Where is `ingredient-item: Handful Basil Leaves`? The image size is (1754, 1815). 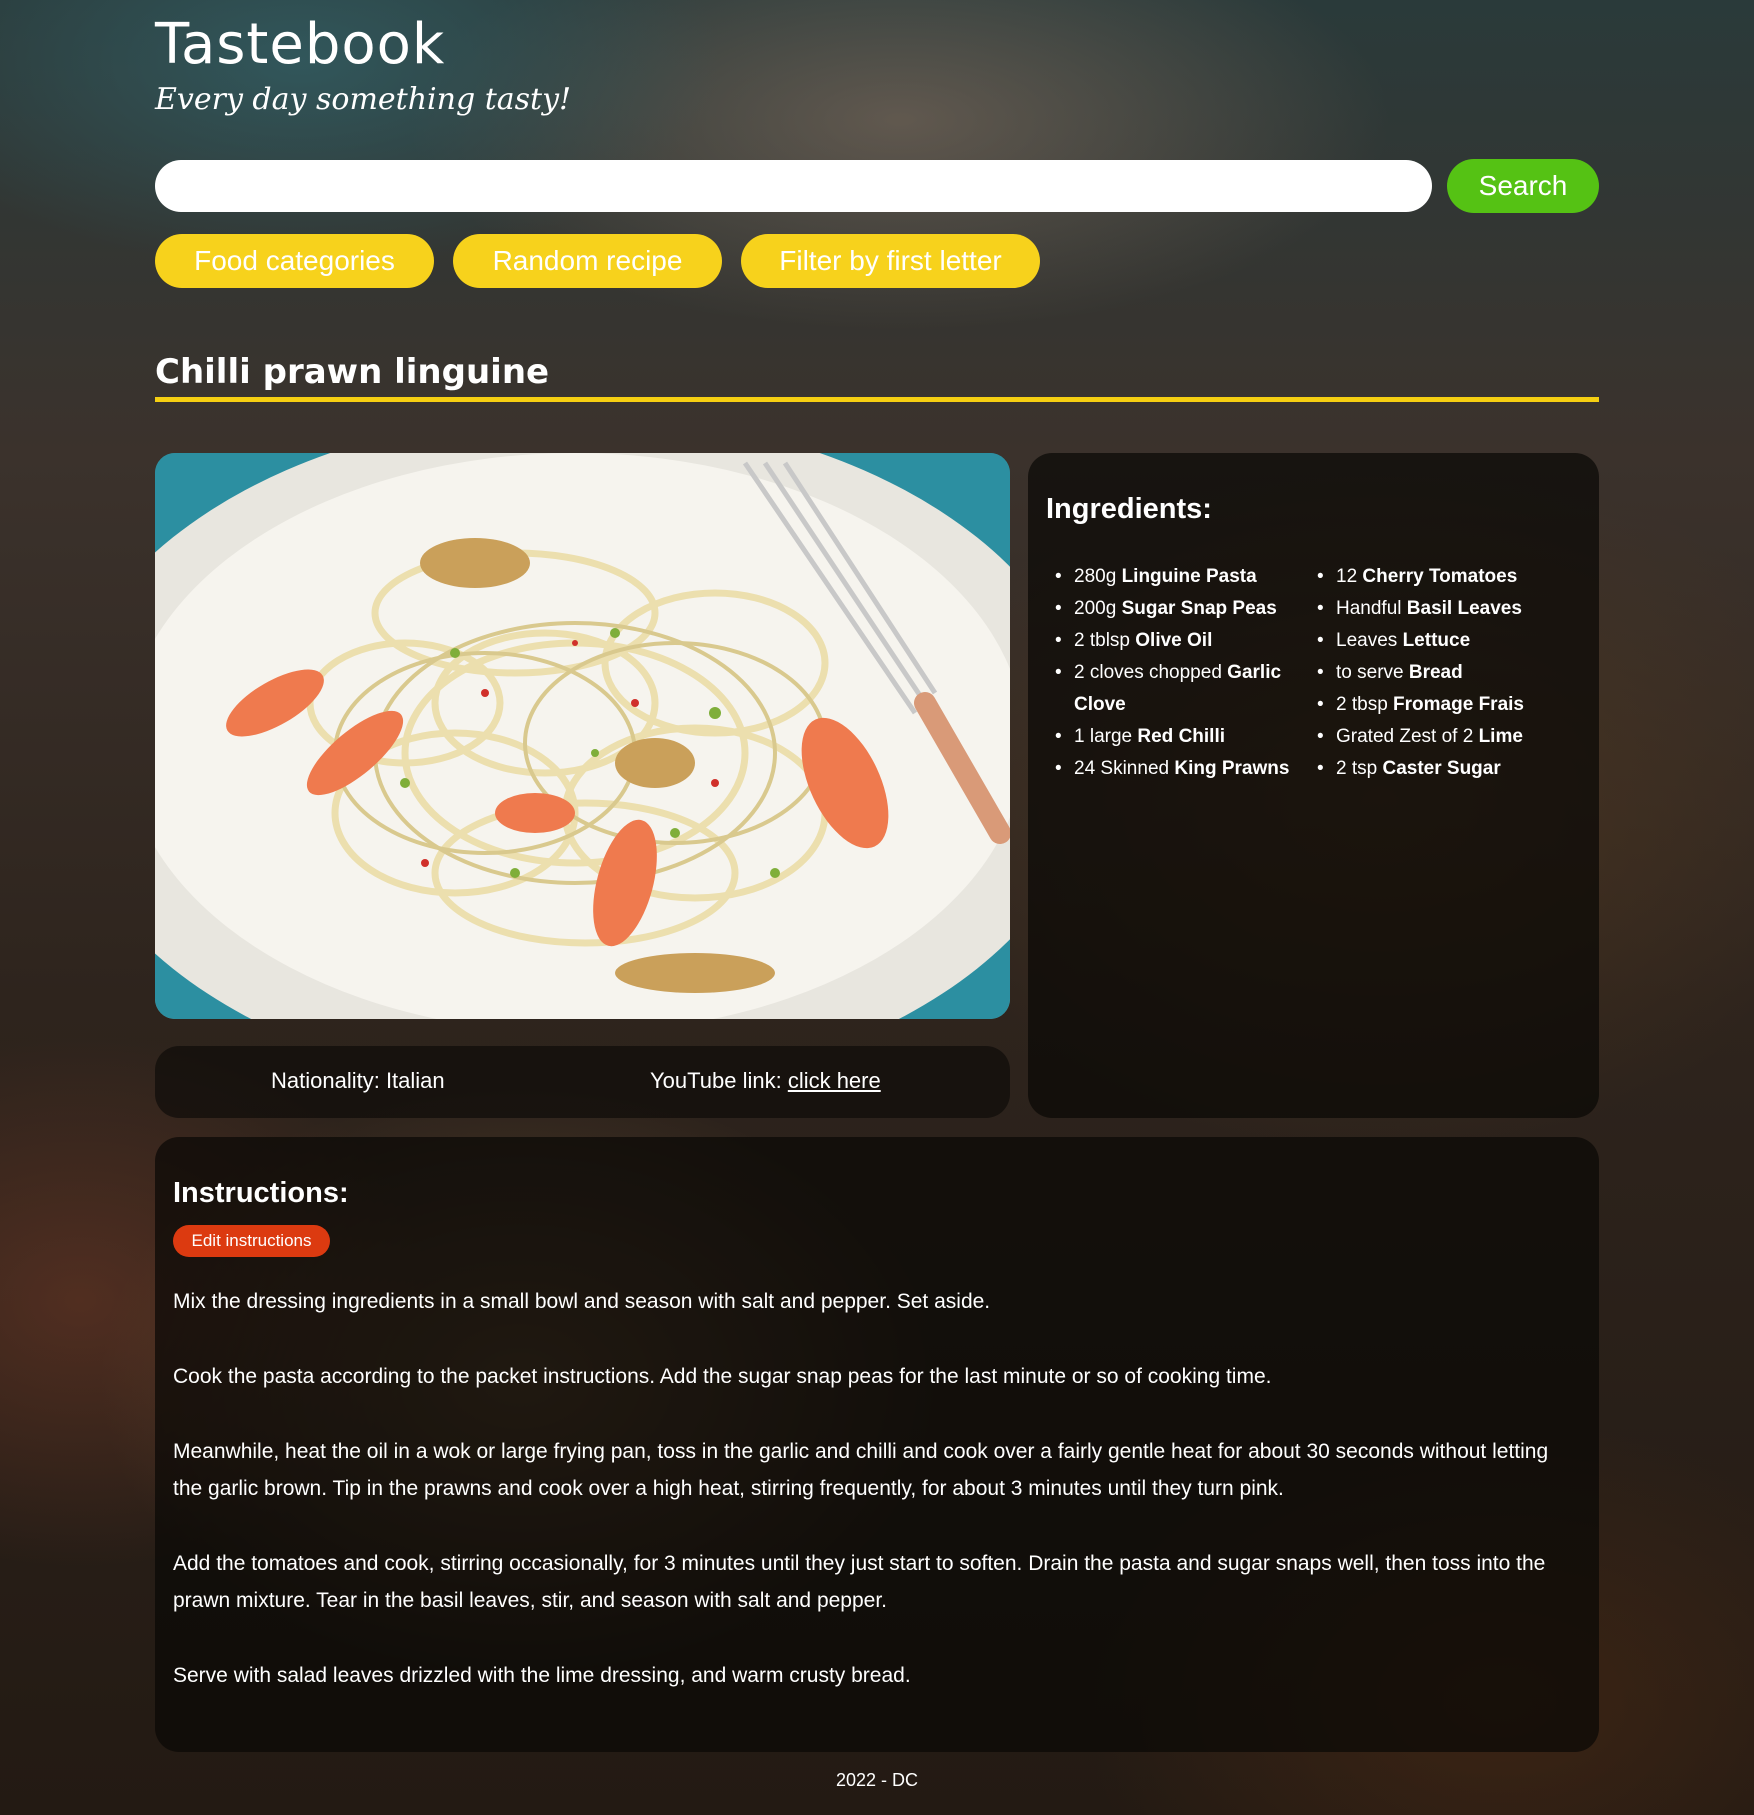
ingredient-item: Handful Basil Leaves is located at coordinates (1451, 609).